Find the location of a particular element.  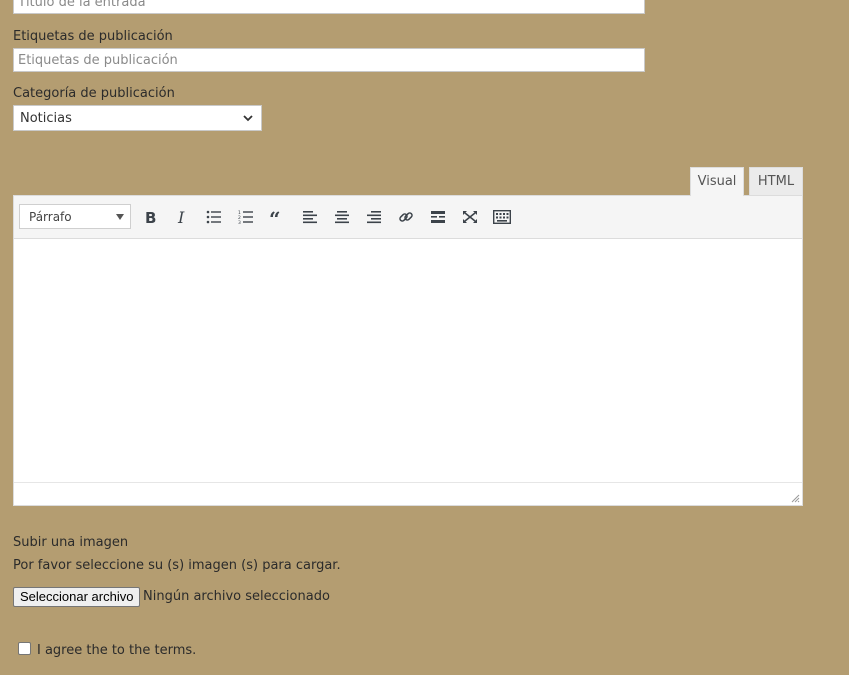

svg-text: 3 is located at coordinates (239, 222).